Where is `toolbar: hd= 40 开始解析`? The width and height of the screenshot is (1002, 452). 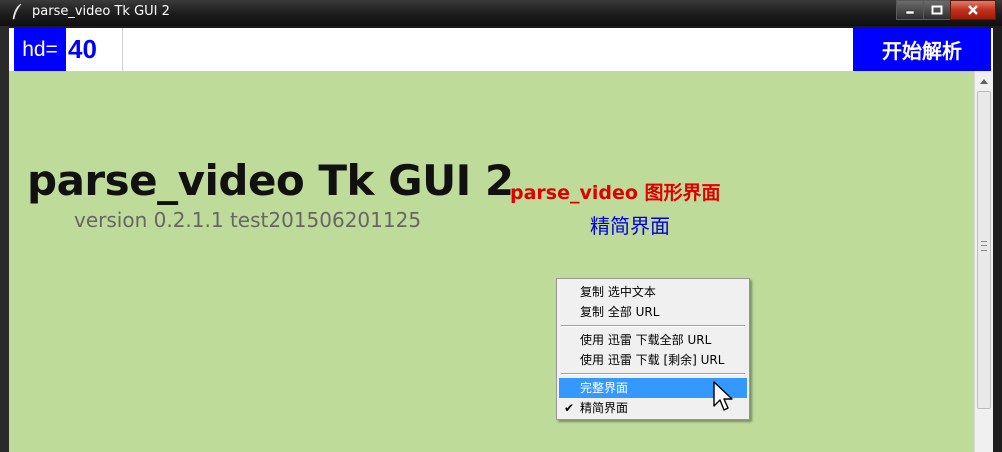 toolbar: hd= 40 开始解析 is located at coordinates (501, 48).